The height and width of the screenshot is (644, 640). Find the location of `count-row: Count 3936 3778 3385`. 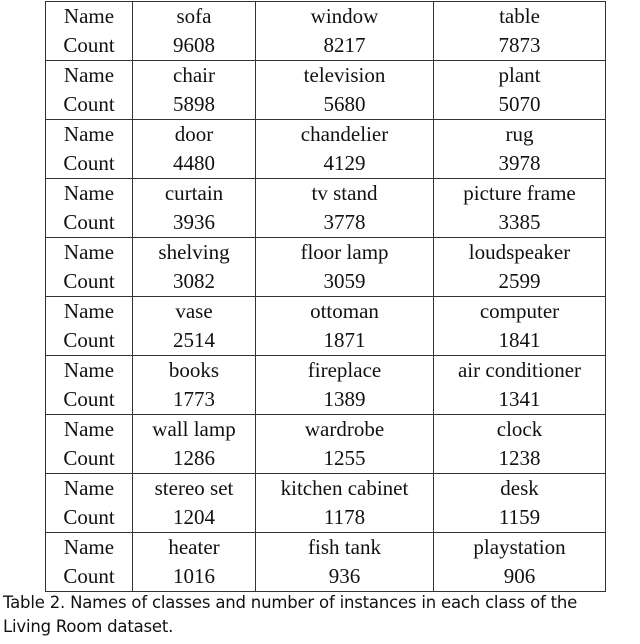

count-row: Count 3936 3778 3385 is located at coordinates (325, 223).